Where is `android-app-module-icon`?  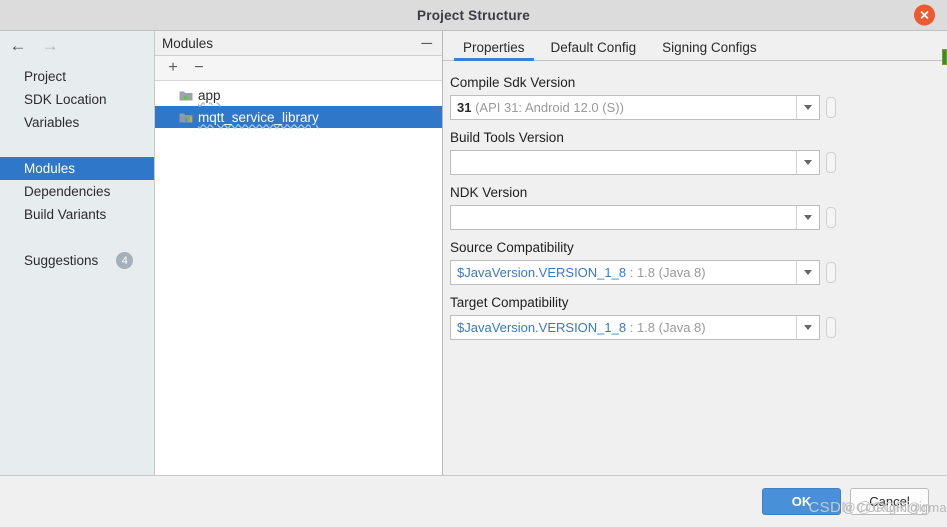
android-app-module-icon is located at coordinates (186, 95).